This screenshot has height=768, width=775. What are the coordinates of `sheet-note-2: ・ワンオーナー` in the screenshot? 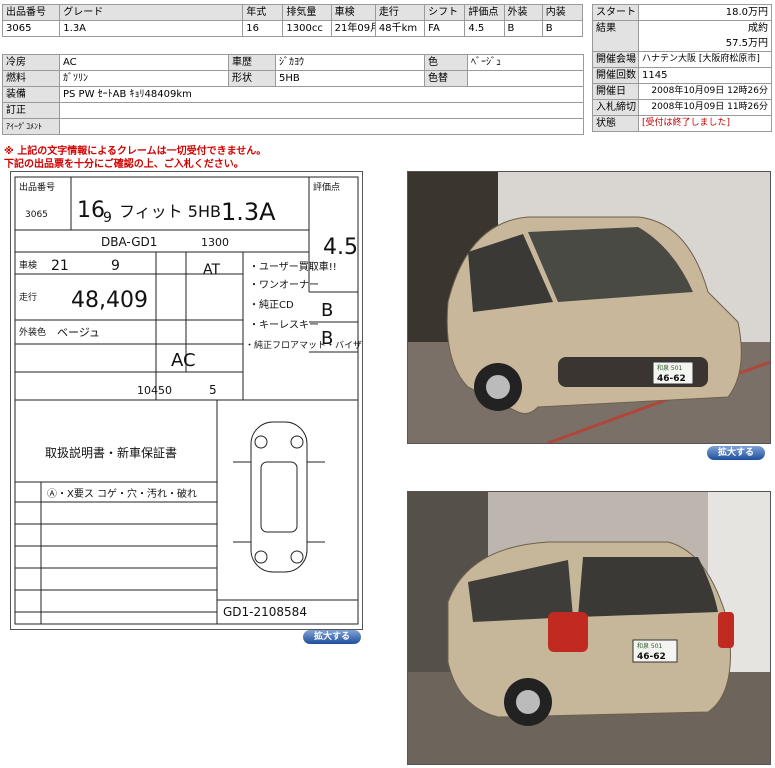 It's located at (284, 285).